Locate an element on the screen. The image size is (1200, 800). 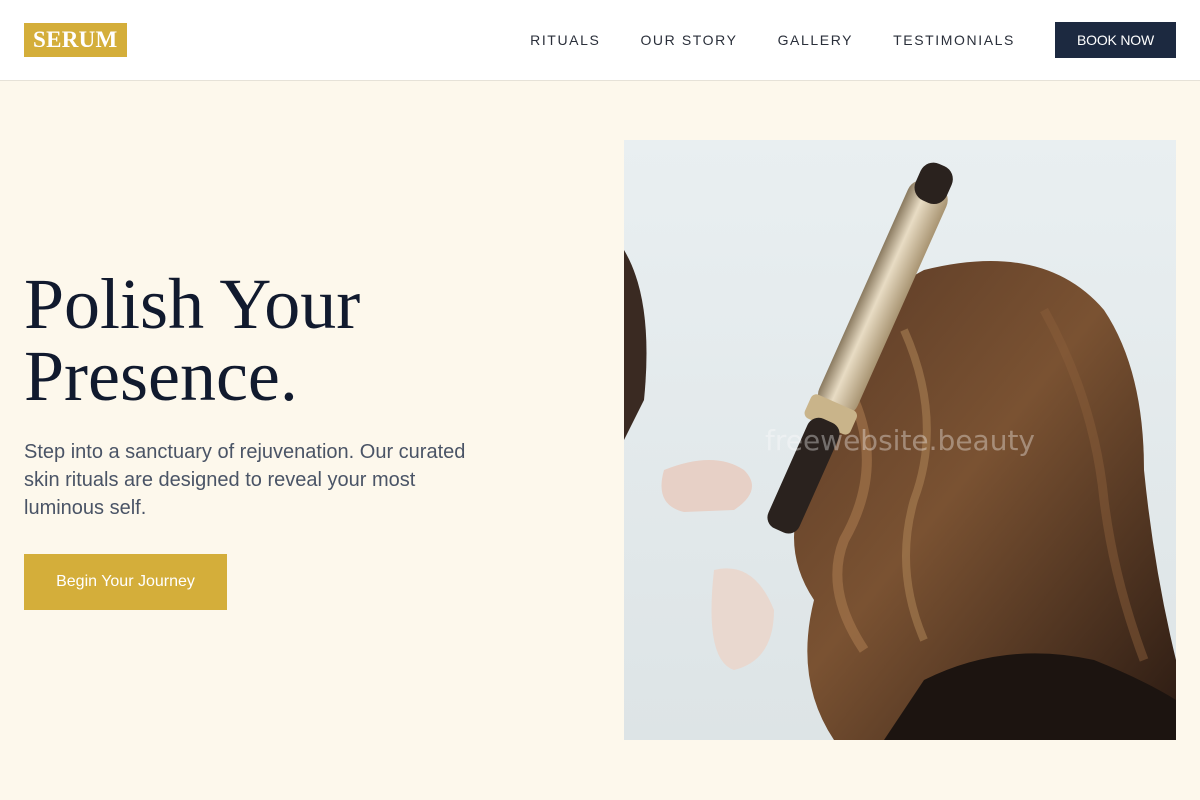
hero-title-line-1: Polish Your is located at coordinates (192, 304).